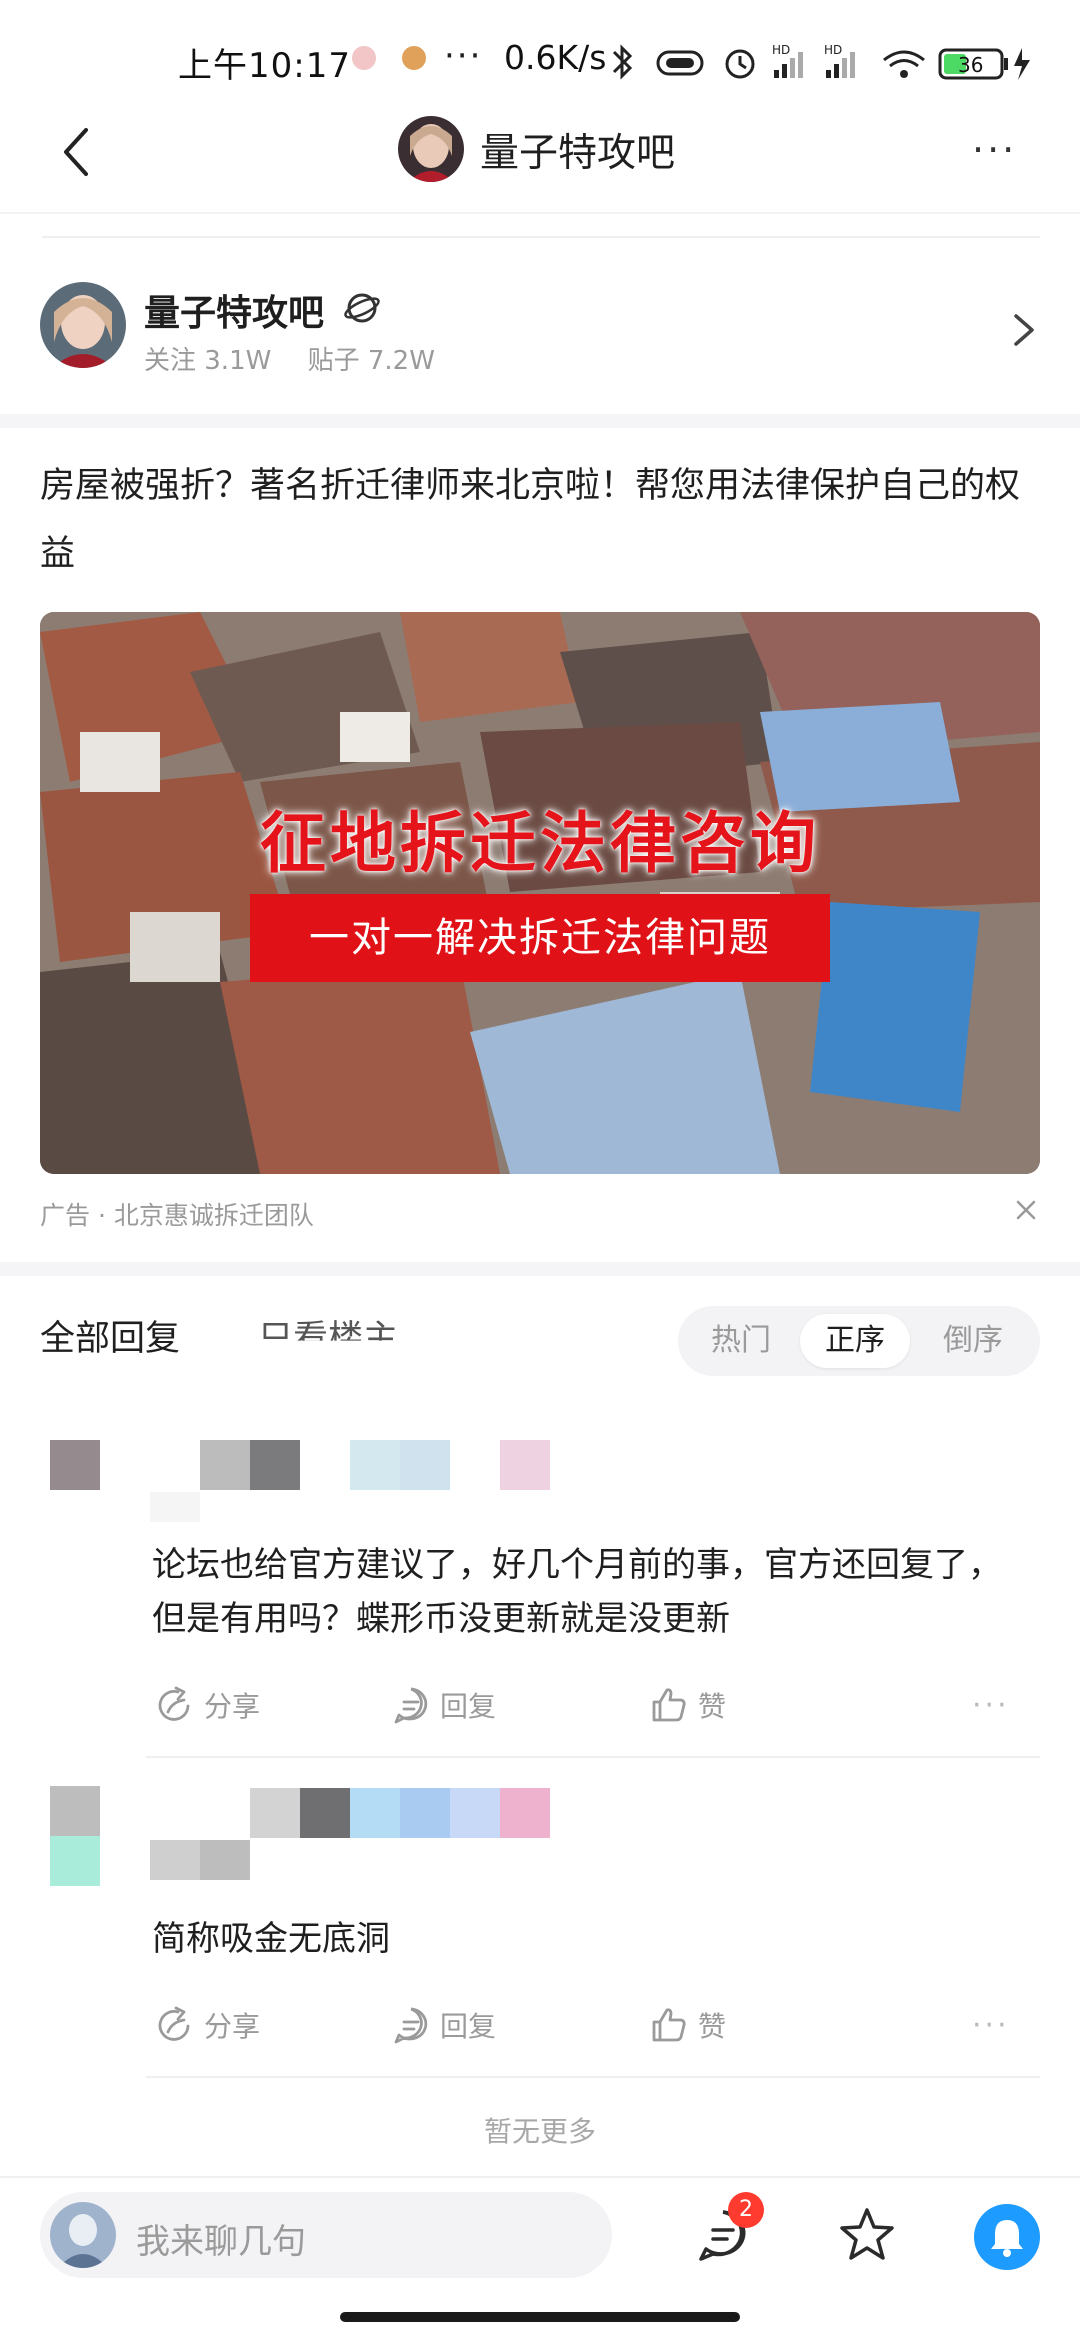 This screenshot has width=1080, height=2342. What do you see at coordinates (303, 358) in the screenshot?
I see `forum-stats: 关注 3.1W 贴子 7.2W` at bounding box center [303, 358].